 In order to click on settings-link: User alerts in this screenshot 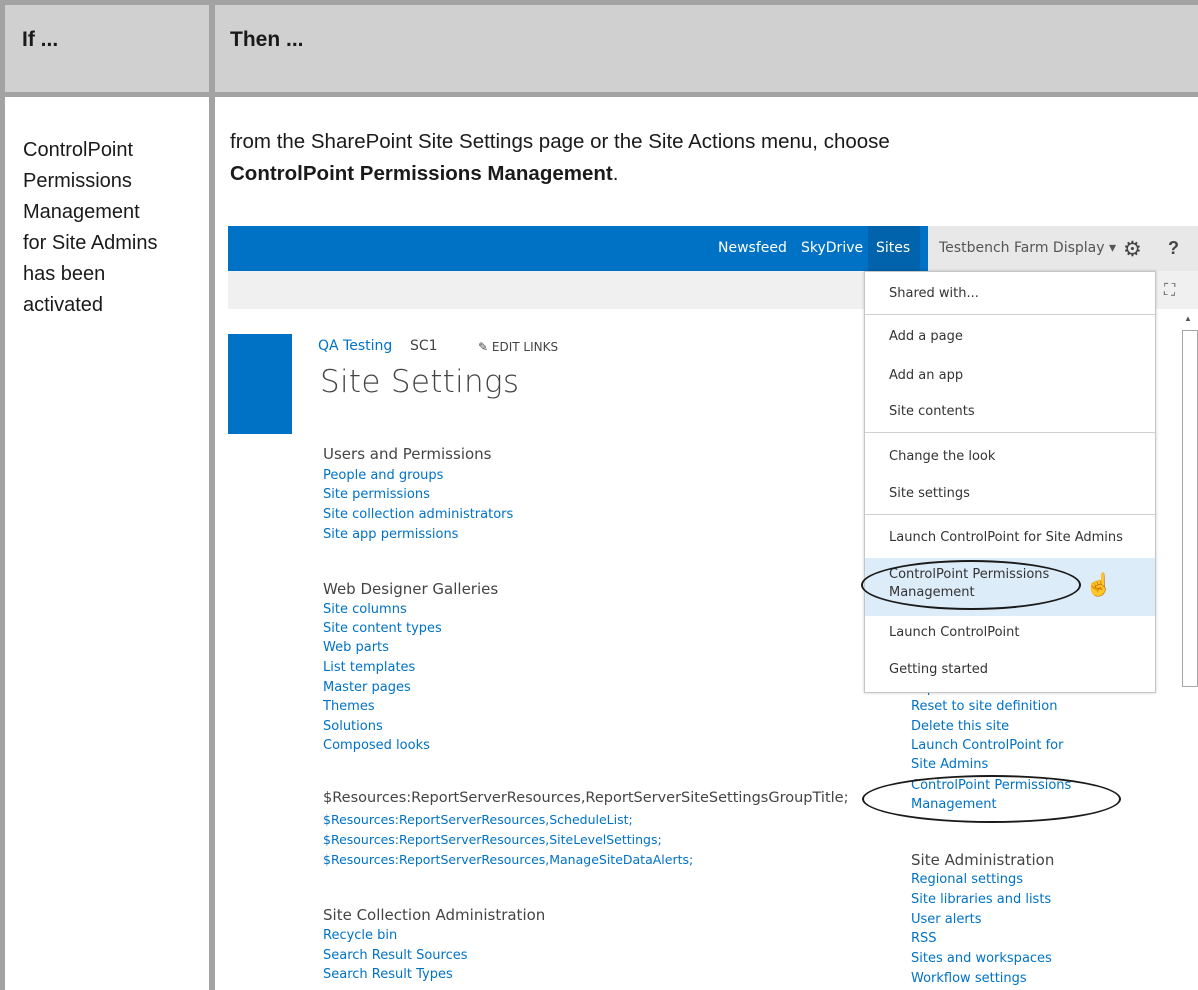, I will do `click(946, 920)`.